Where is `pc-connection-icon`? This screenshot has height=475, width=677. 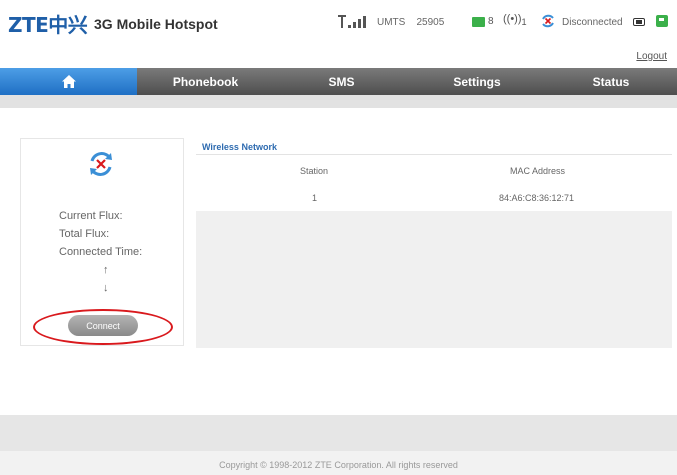 pc-connection-icon is located at coordinates (662, 21).